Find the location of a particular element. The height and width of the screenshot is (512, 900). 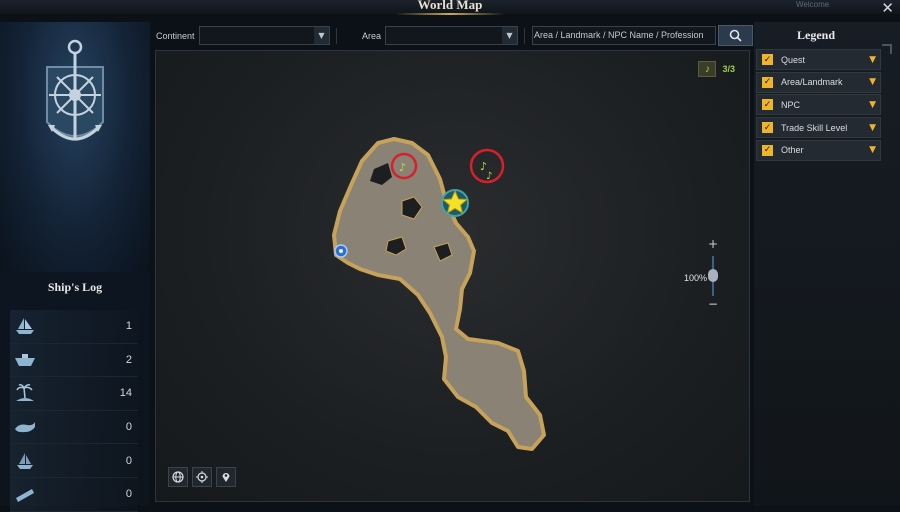

island-landmass is located at coordinates (439, 294).